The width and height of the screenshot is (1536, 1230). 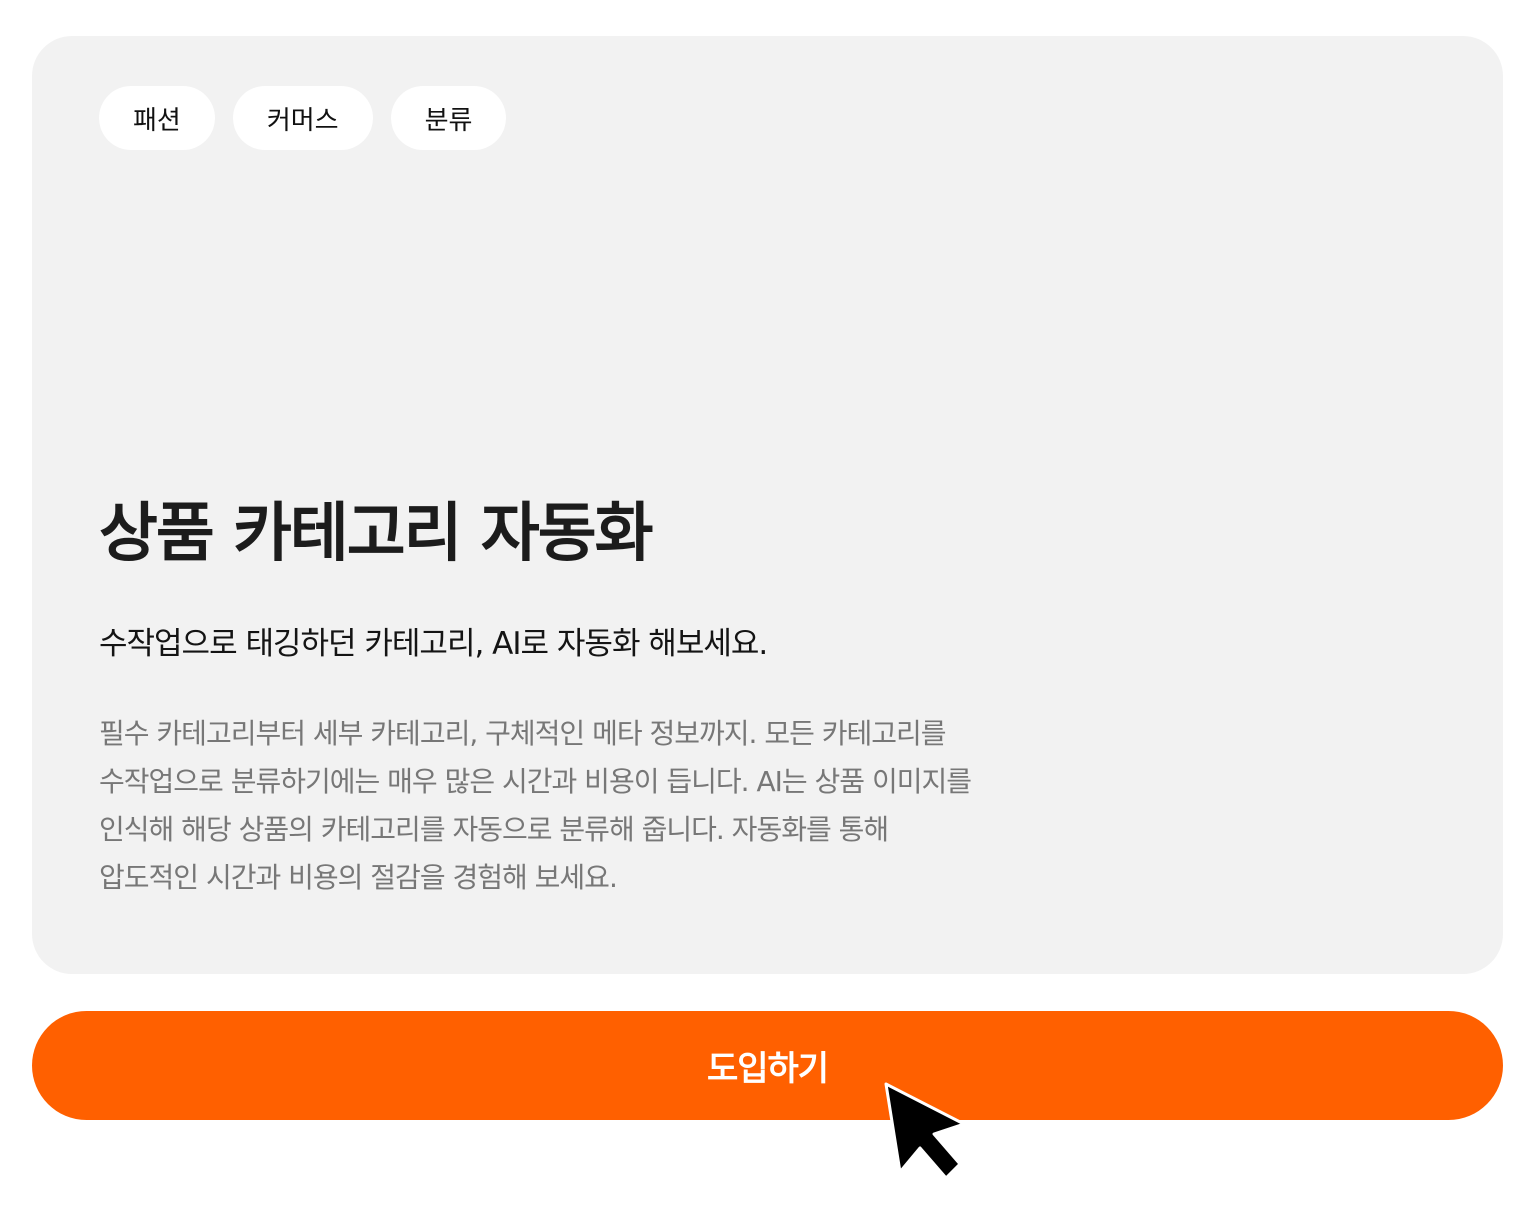 I want to click on description-line: 인식해 해당 상품의 카테고리를 자동으로 분류해 줍니다. 자동화를 통해, so click(x=494, y=829).